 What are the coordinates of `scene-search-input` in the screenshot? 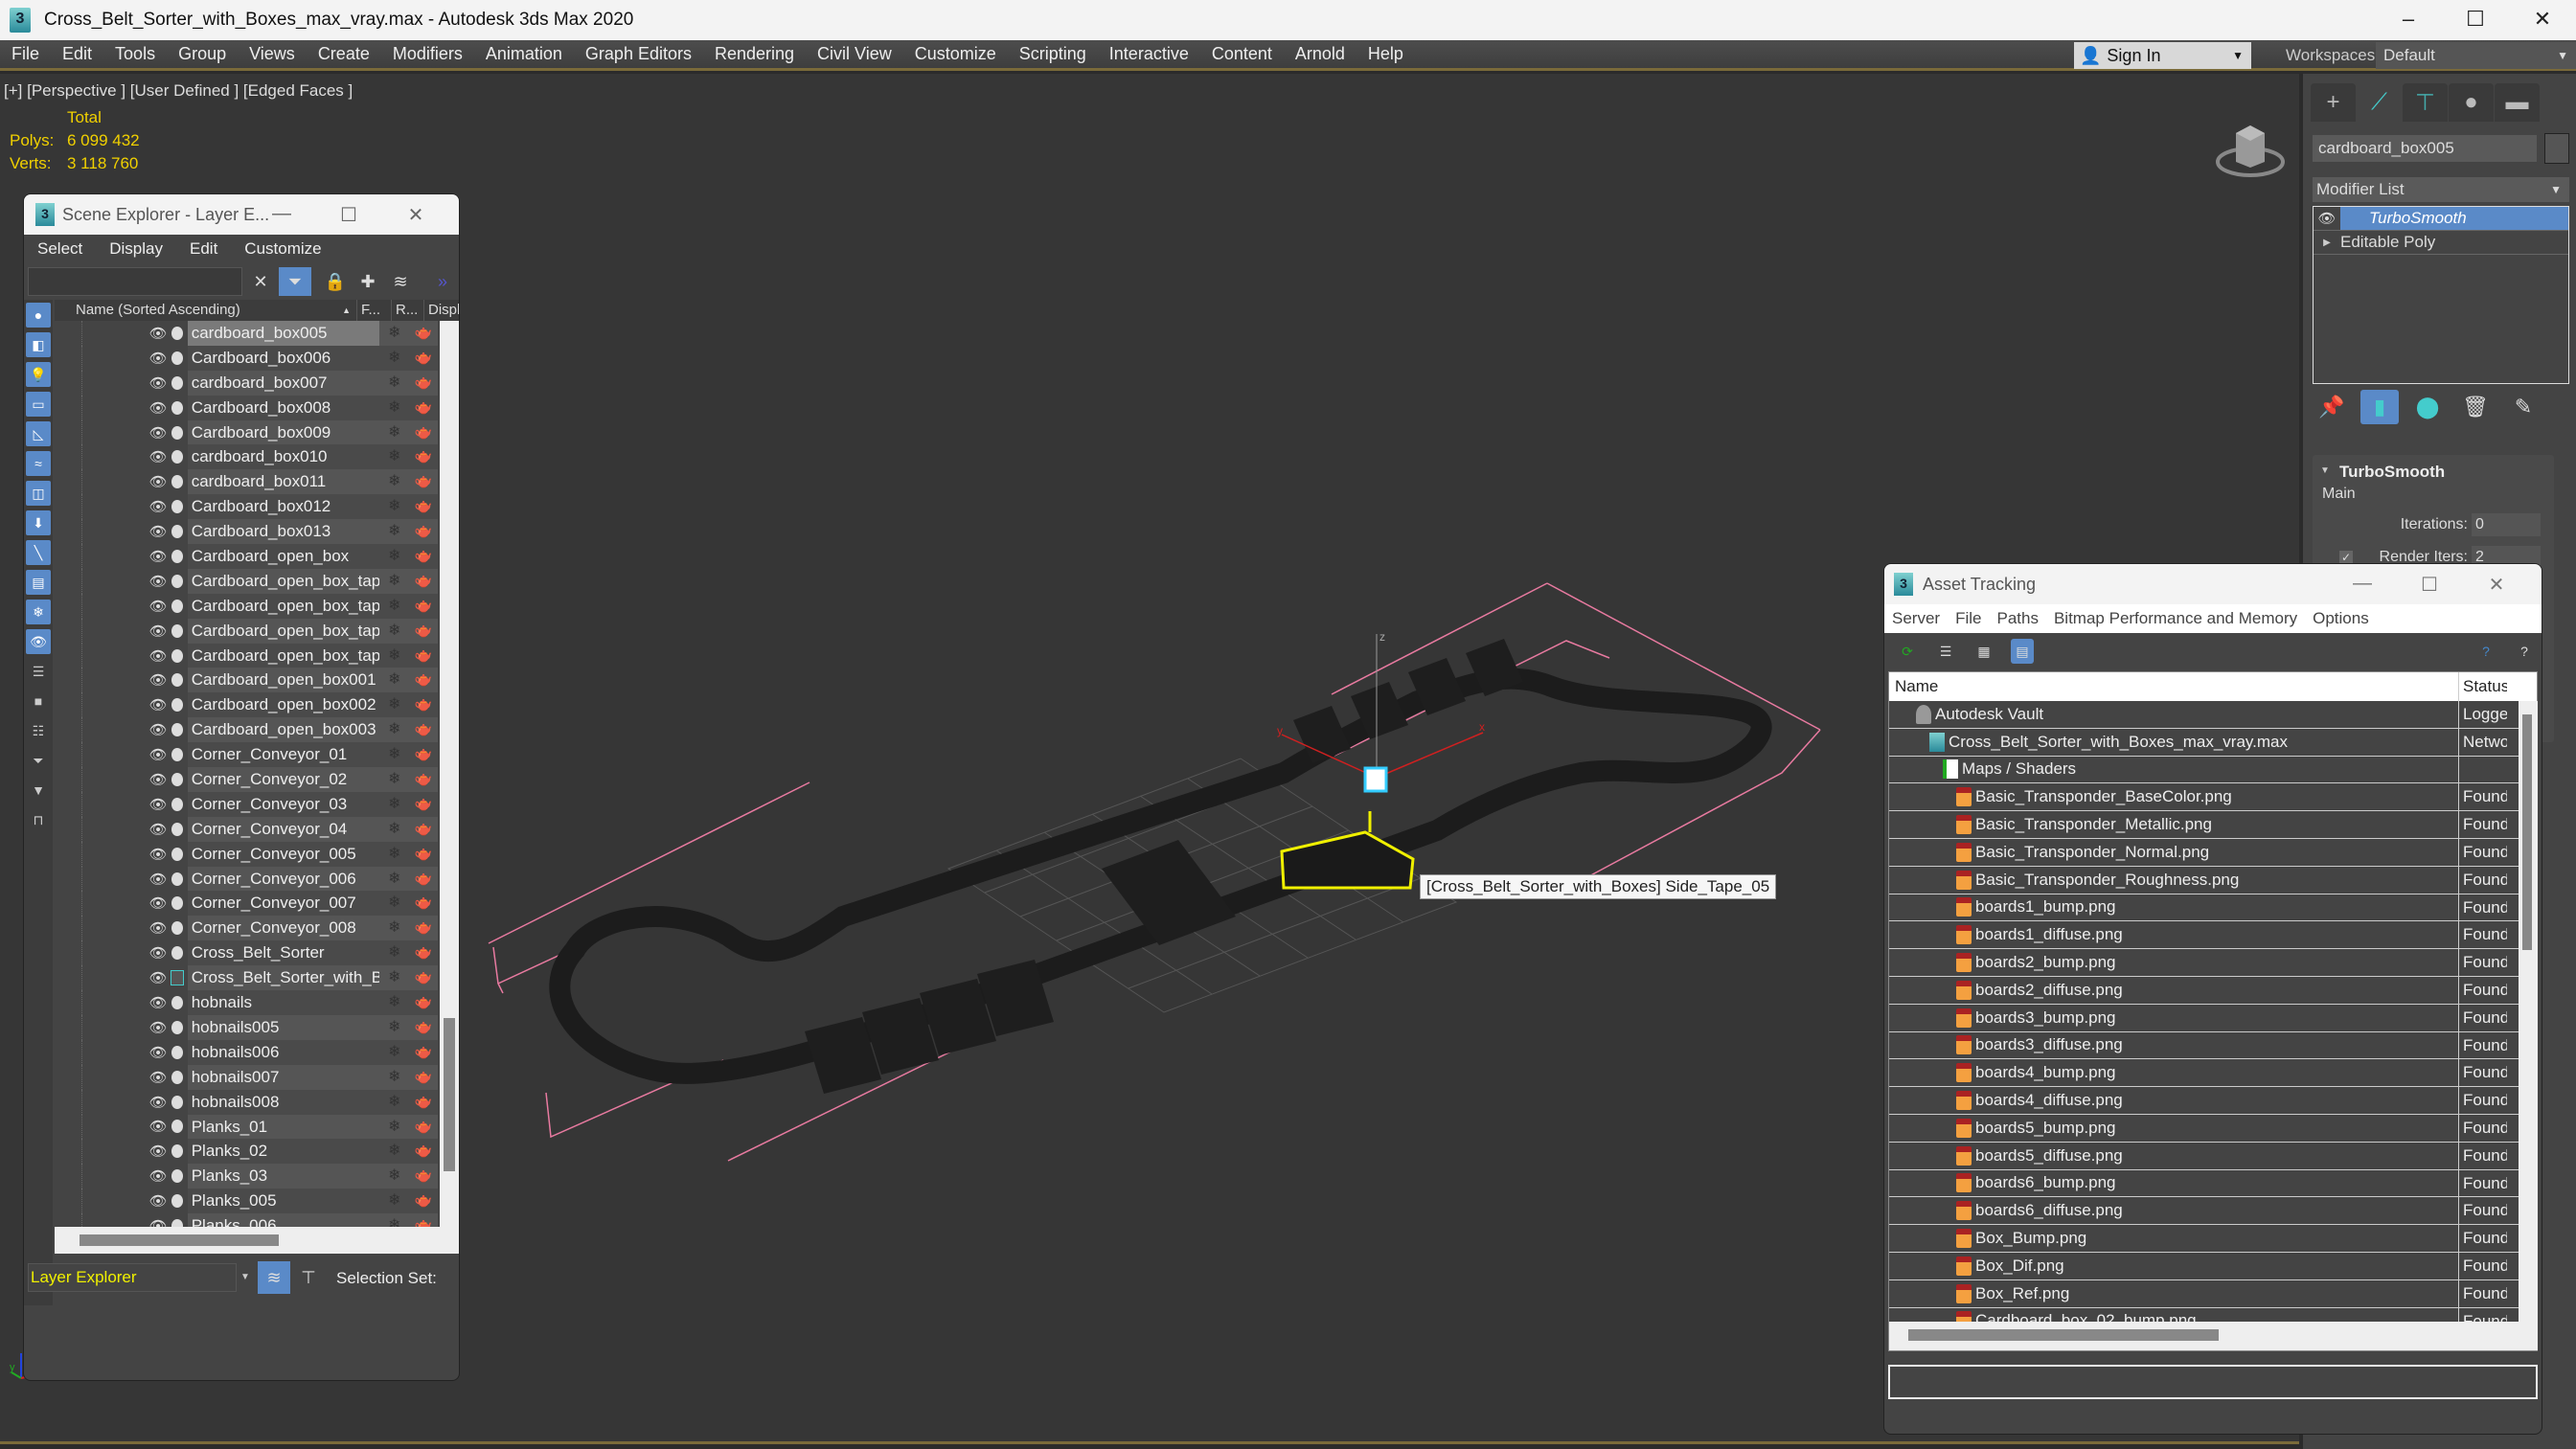 It's located at (135, 281).